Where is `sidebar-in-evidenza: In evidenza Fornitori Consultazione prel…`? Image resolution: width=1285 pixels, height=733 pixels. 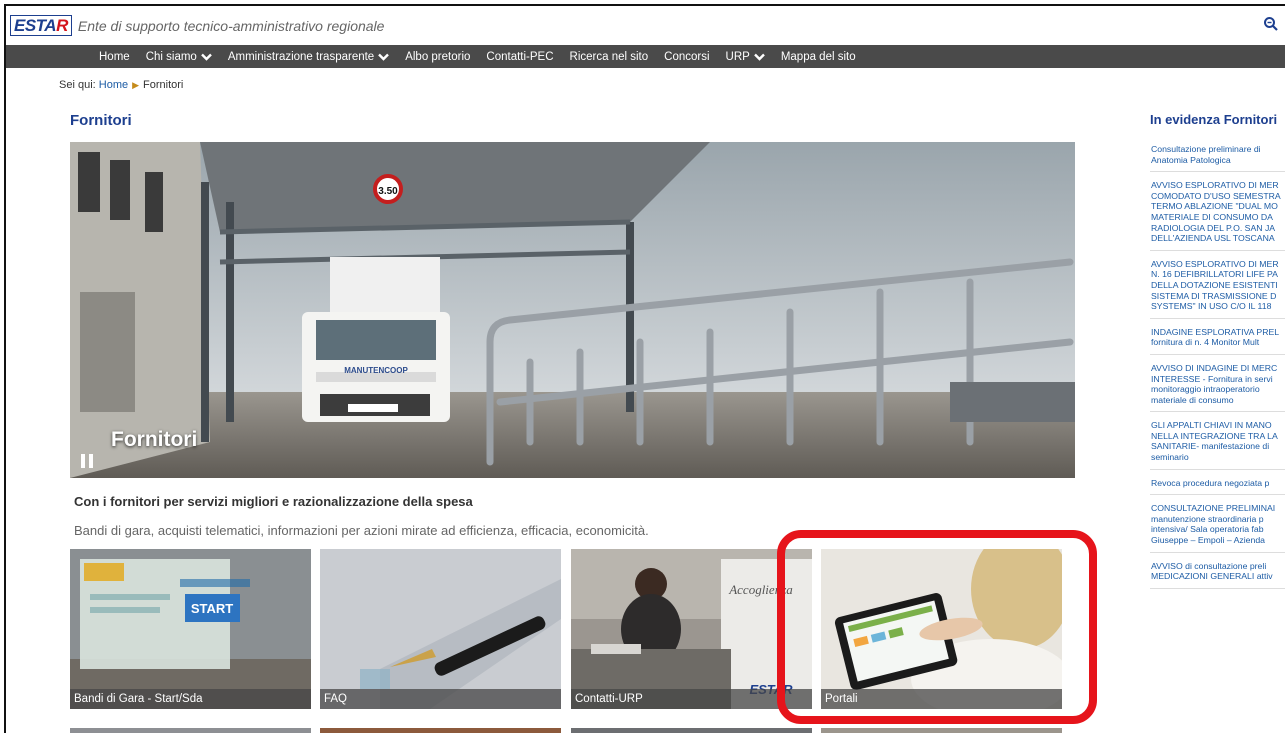 sidebar-in-evidenza: In evidenza Fornitori Consultazione prel… is located at coordinates (1217, 354).